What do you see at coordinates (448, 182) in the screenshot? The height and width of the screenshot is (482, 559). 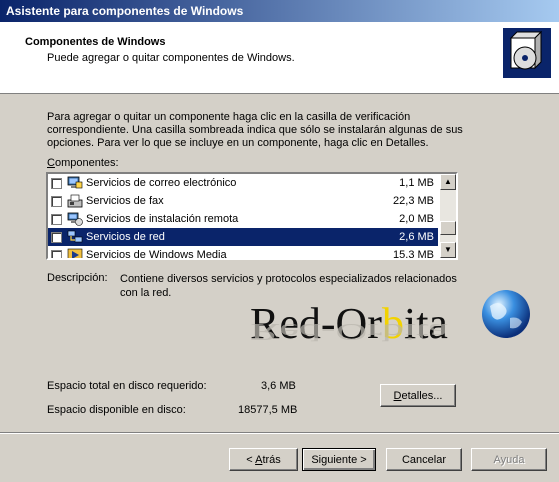 I see `scroll-up-button: ▲` at bounding box center [448, 182].